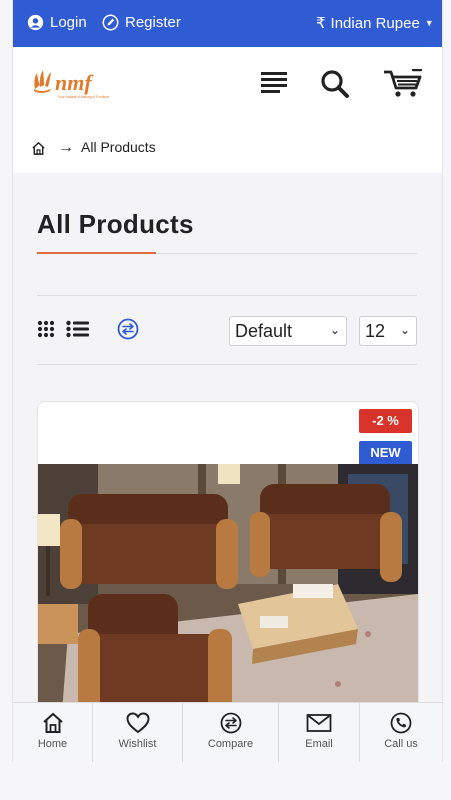 This screenshot has height=800, width=451. What do you see at coordinates (46, 329) in the screenshot?
I see `grid-view-icon` at bounding box center [46, 329].